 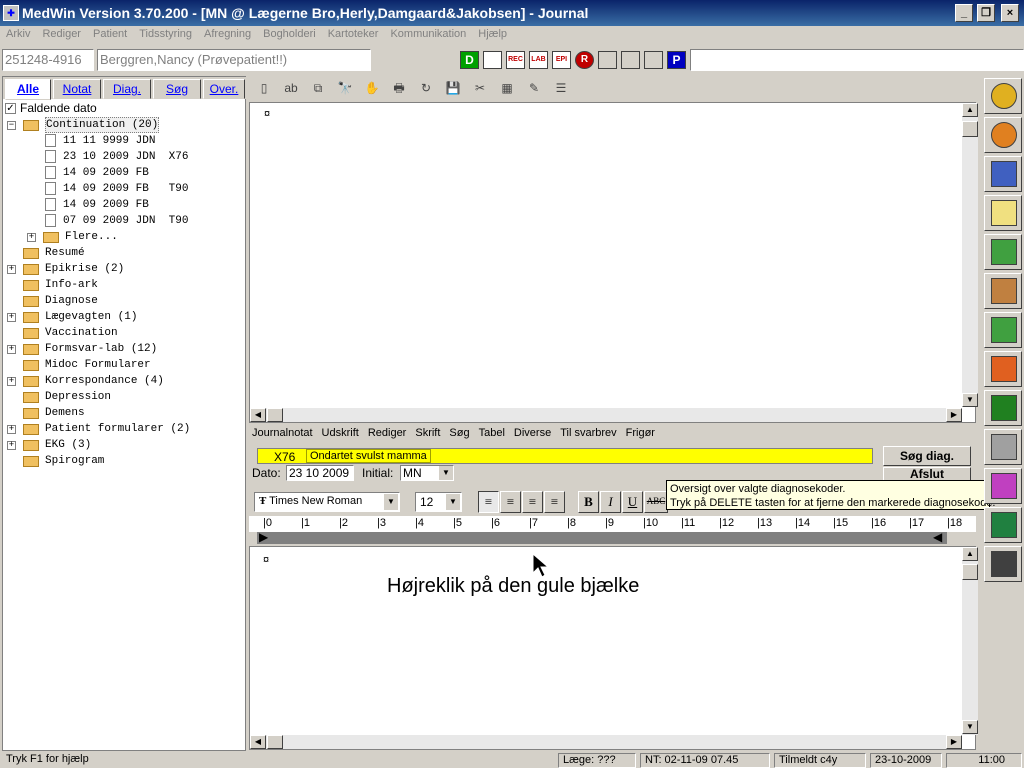 I want to click on tab-notat: Notat, so click(x=77, y=89).